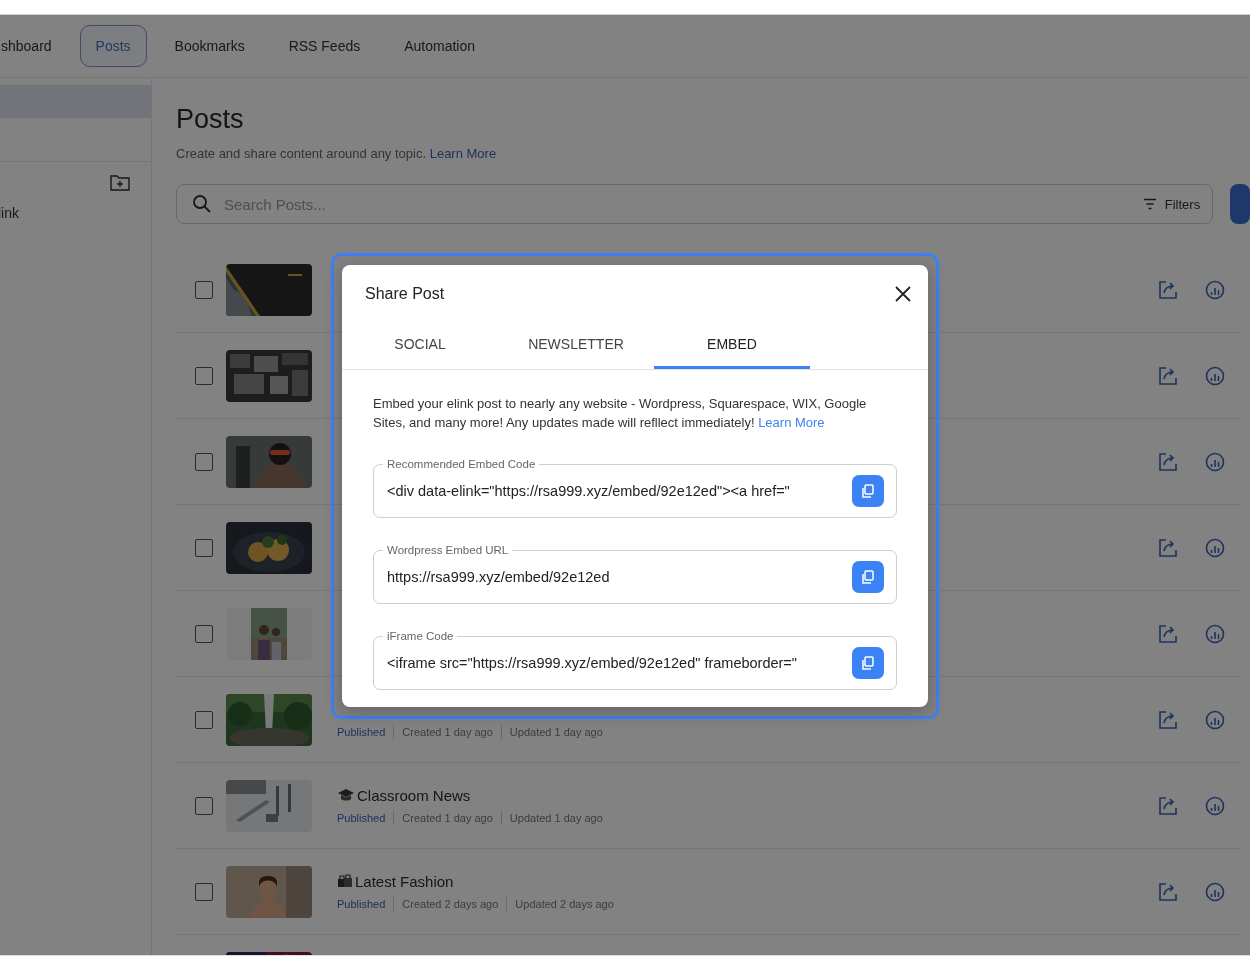 The image size is (1250, 967). What do you see at coordinates (337, 153) in the screenshot?
I see `page-subtitle: Create and share content around any topic. Learn More` at bounding box center [337, 153].